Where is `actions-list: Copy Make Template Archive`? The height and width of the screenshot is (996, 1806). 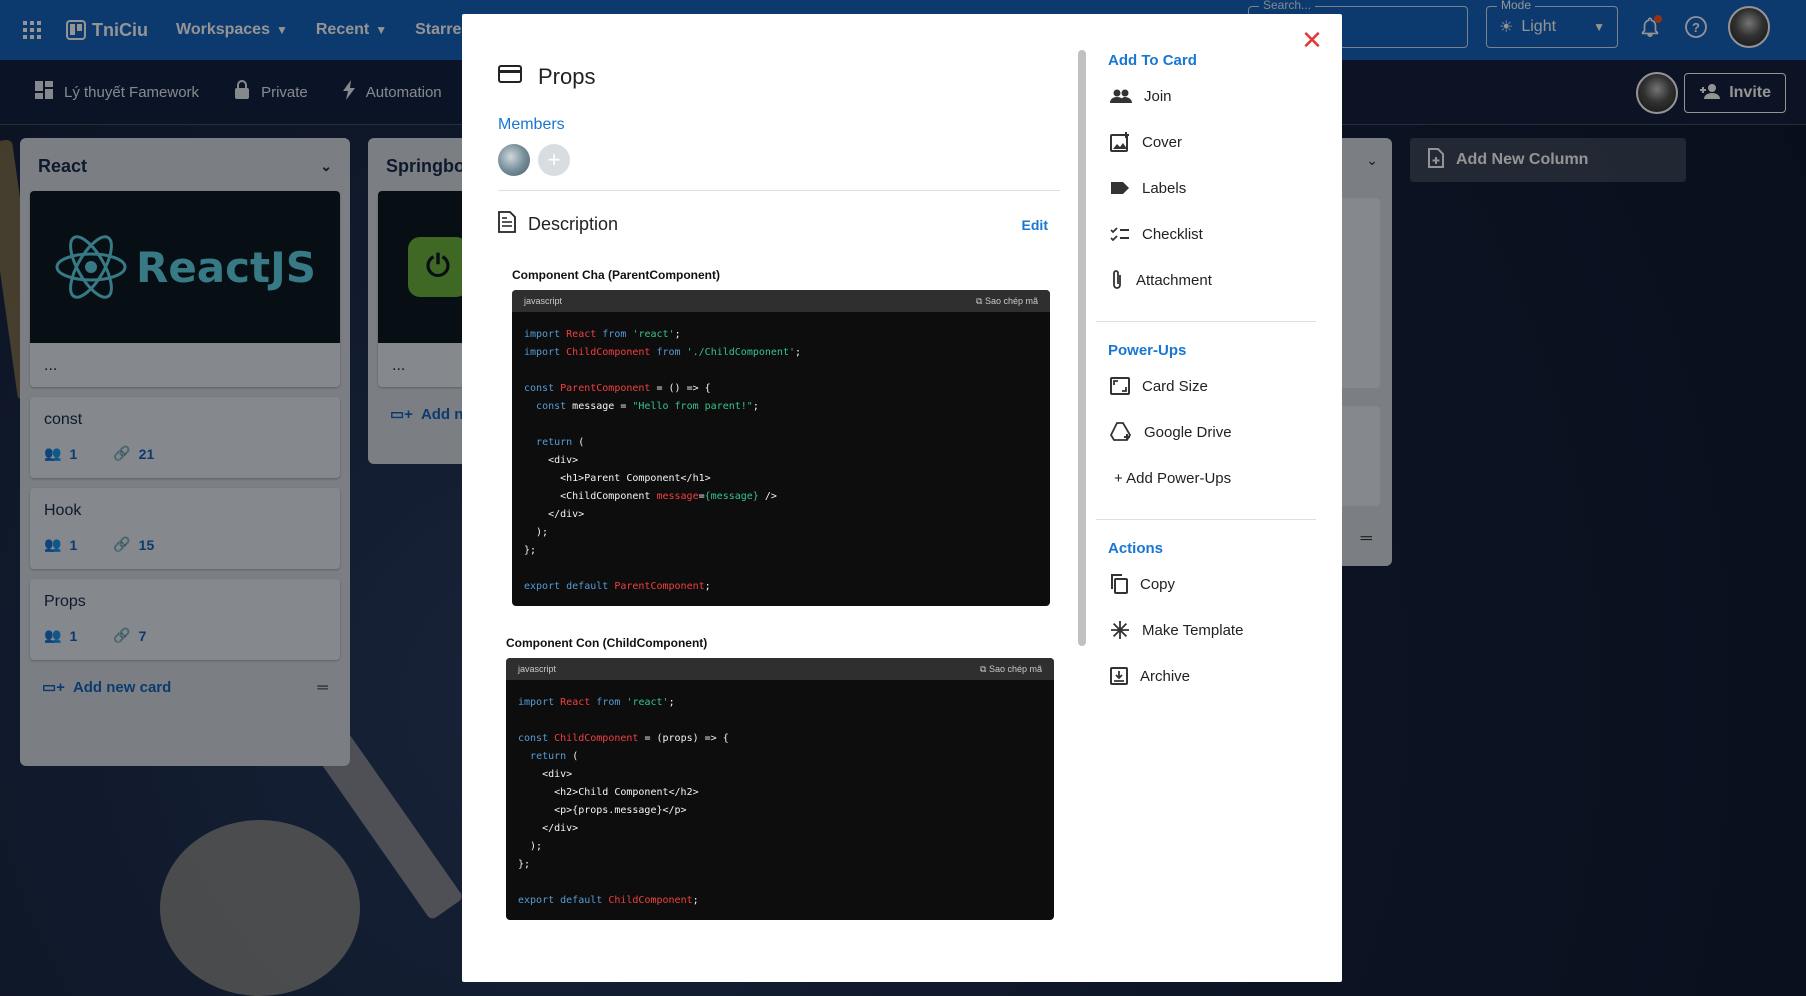
actions-list: Copy Make Template Archive is located at coordinates (1206, 630).